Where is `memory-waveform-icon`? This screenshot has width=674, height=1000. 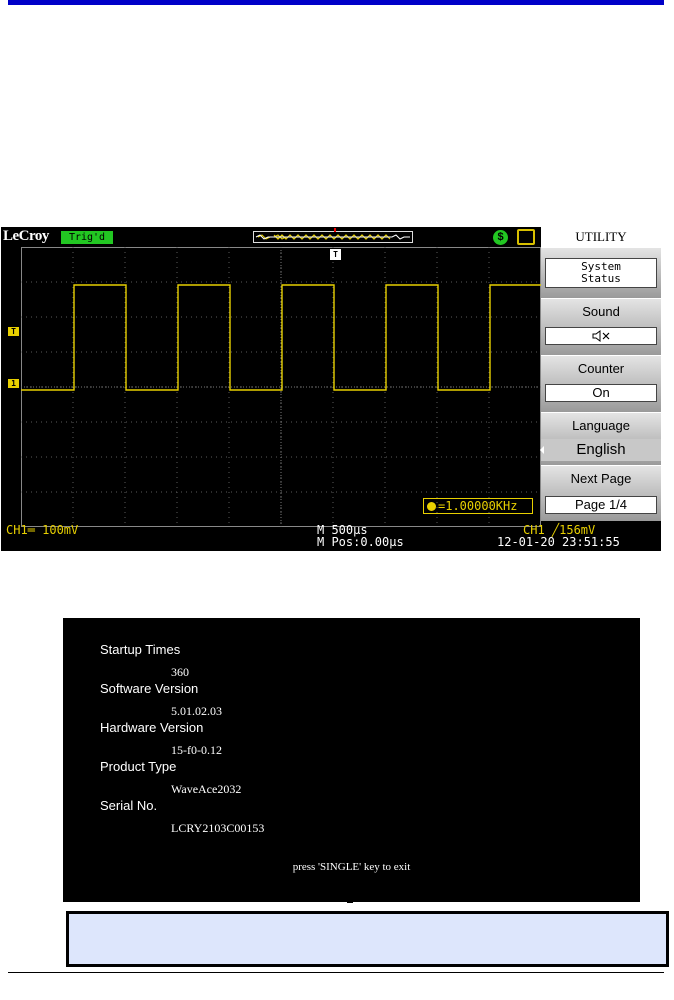 memory-waveform-icon is located at coordinates (332, 237).